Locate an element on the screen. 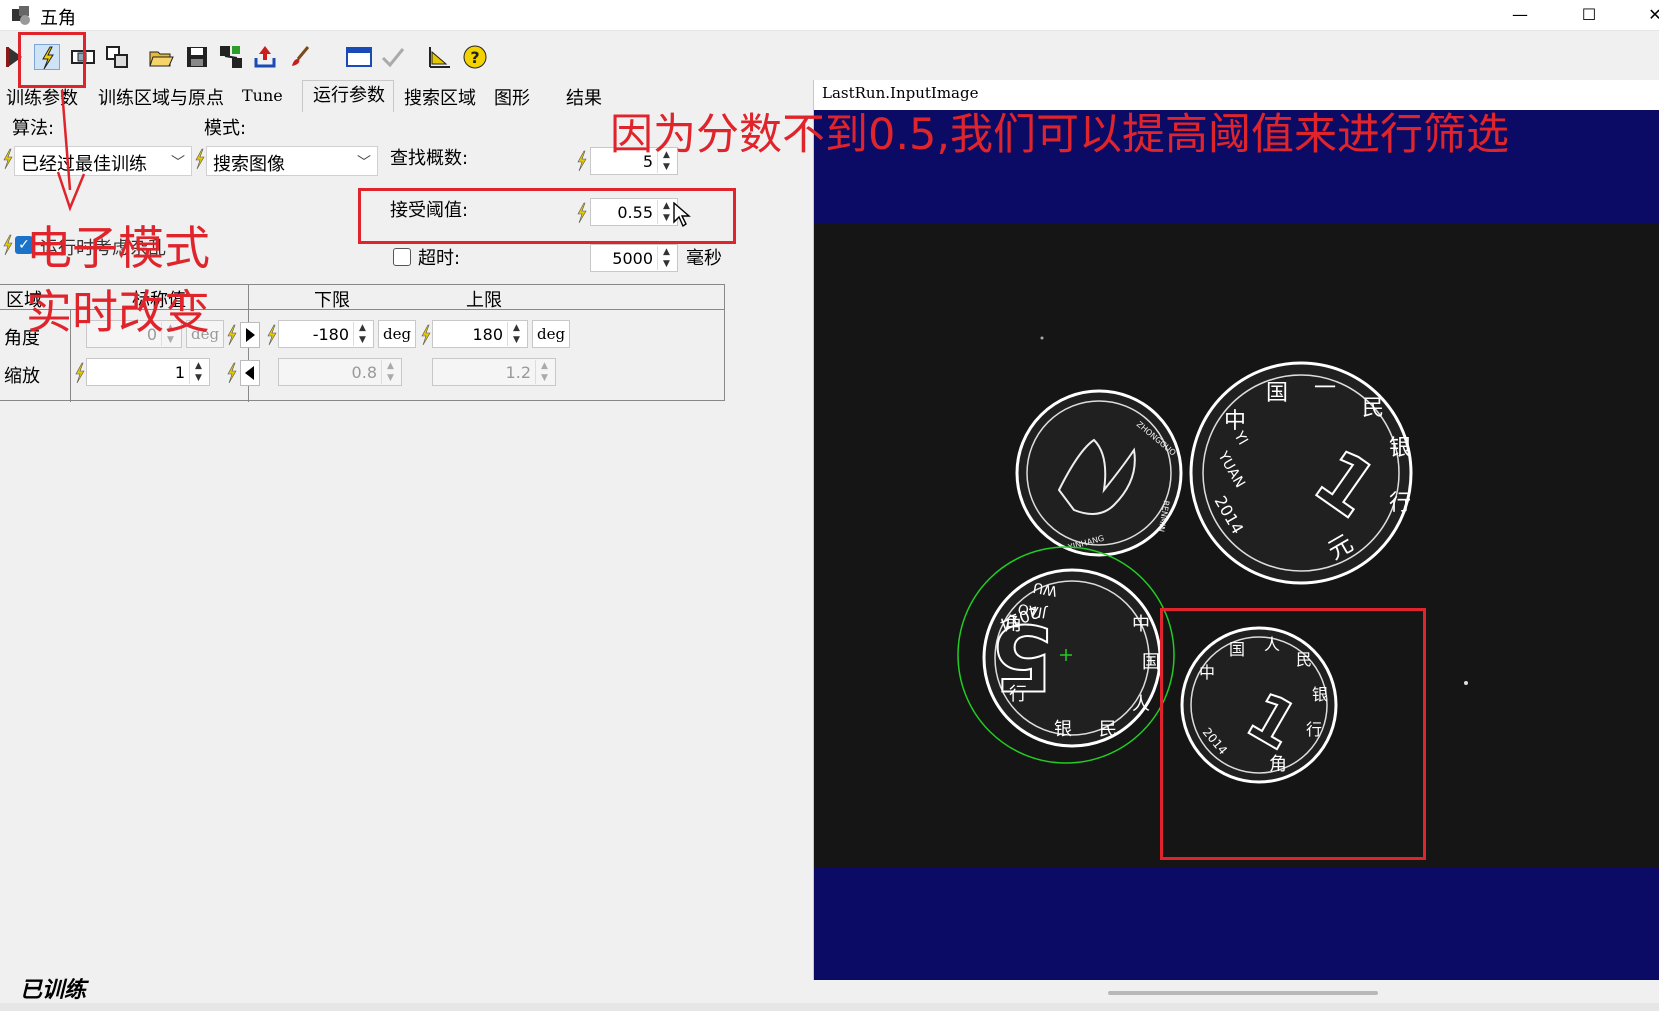 Image resolution: width=1659 pixels, height=1011 pixels. annotation-realtime-change: 实时改变 is located at coordinates (118, 312).